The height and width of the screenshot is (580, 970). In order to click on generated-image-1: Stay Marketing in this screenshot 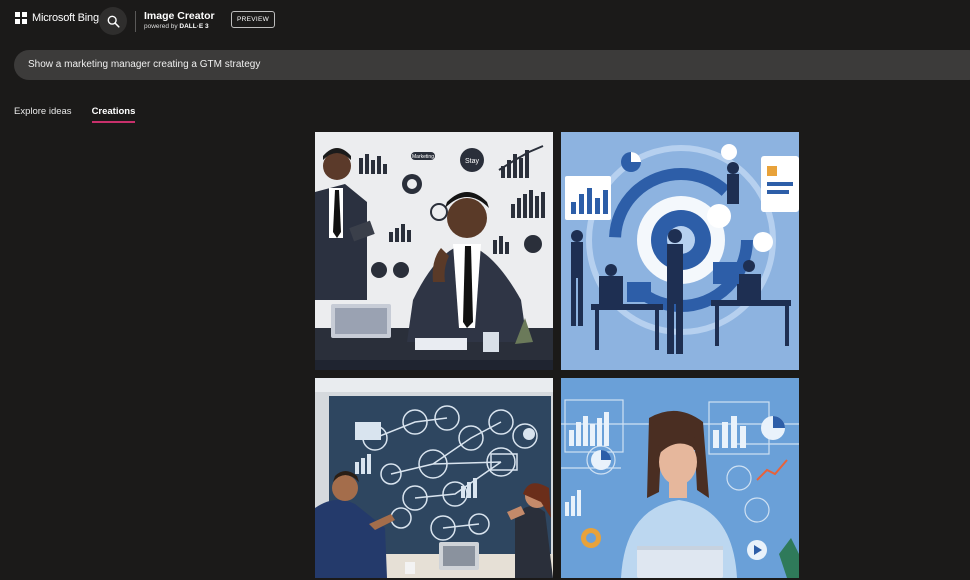, I will do `click(434, 251)`.